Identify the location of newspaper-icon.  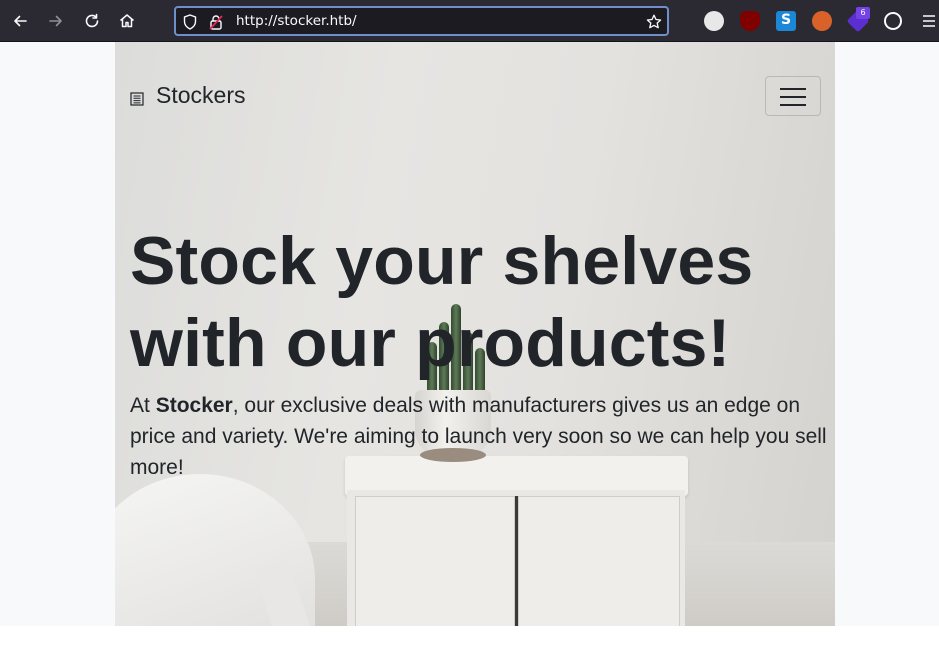
(137, 99).